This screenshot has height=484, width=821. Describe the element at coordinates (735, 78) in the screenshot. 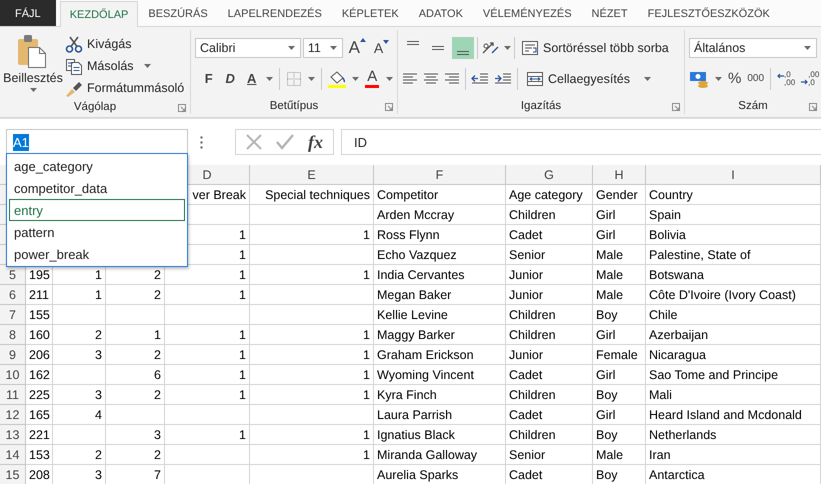

I see `percent-button: %` at that location.